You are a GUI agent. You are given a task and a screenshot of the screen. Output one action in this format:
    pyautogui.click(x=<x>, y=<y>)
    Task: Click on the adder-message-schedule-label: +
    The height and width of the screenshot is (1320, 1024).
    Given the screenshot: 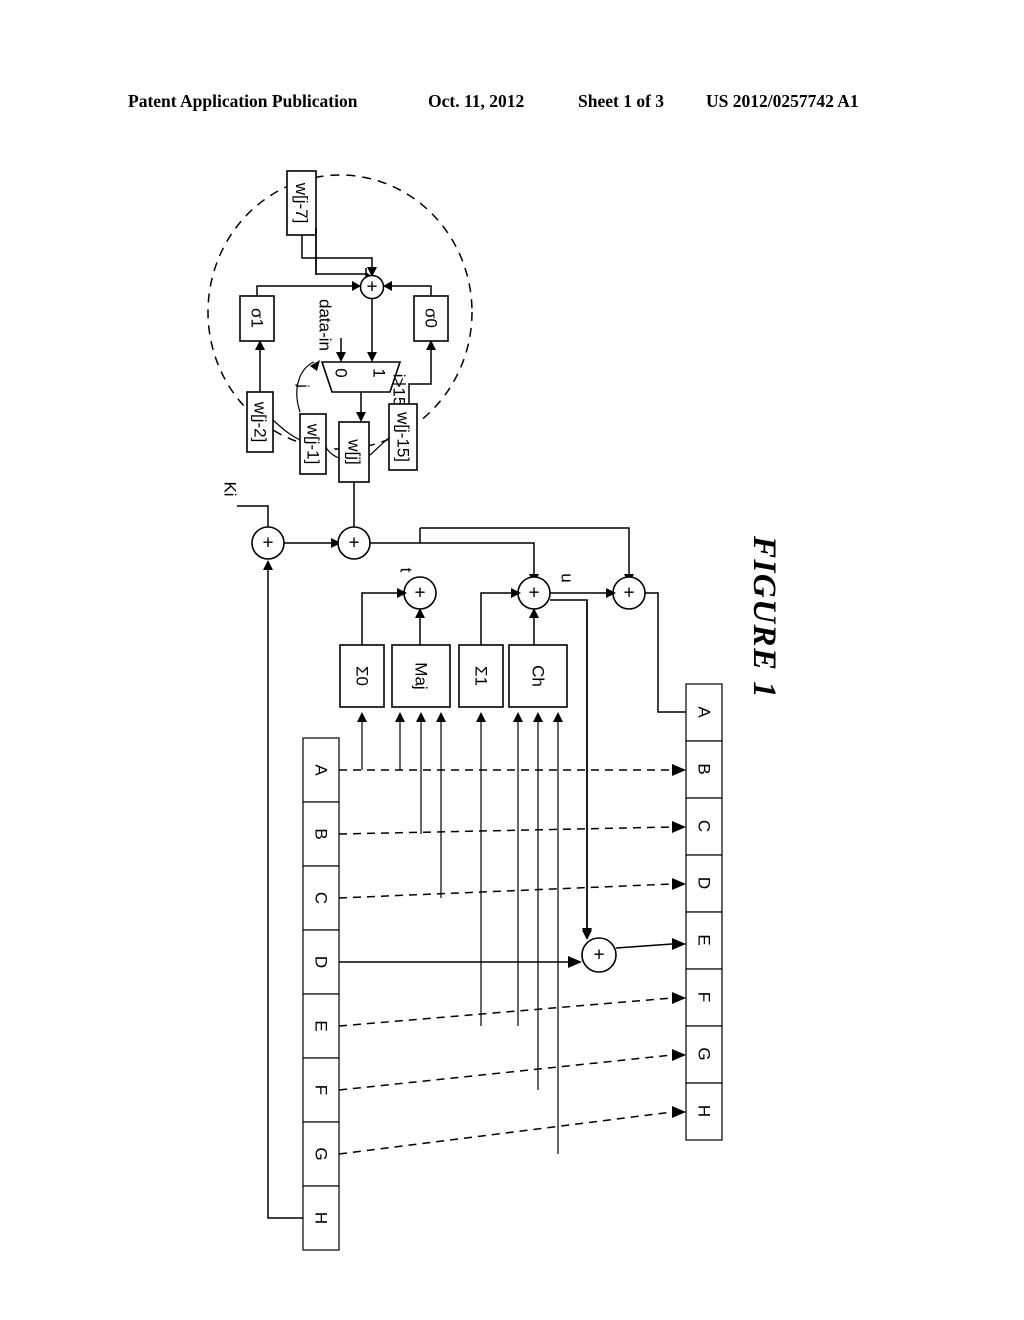 What is the action you would take?
    pyautogui.click(x=371, y=287)
    